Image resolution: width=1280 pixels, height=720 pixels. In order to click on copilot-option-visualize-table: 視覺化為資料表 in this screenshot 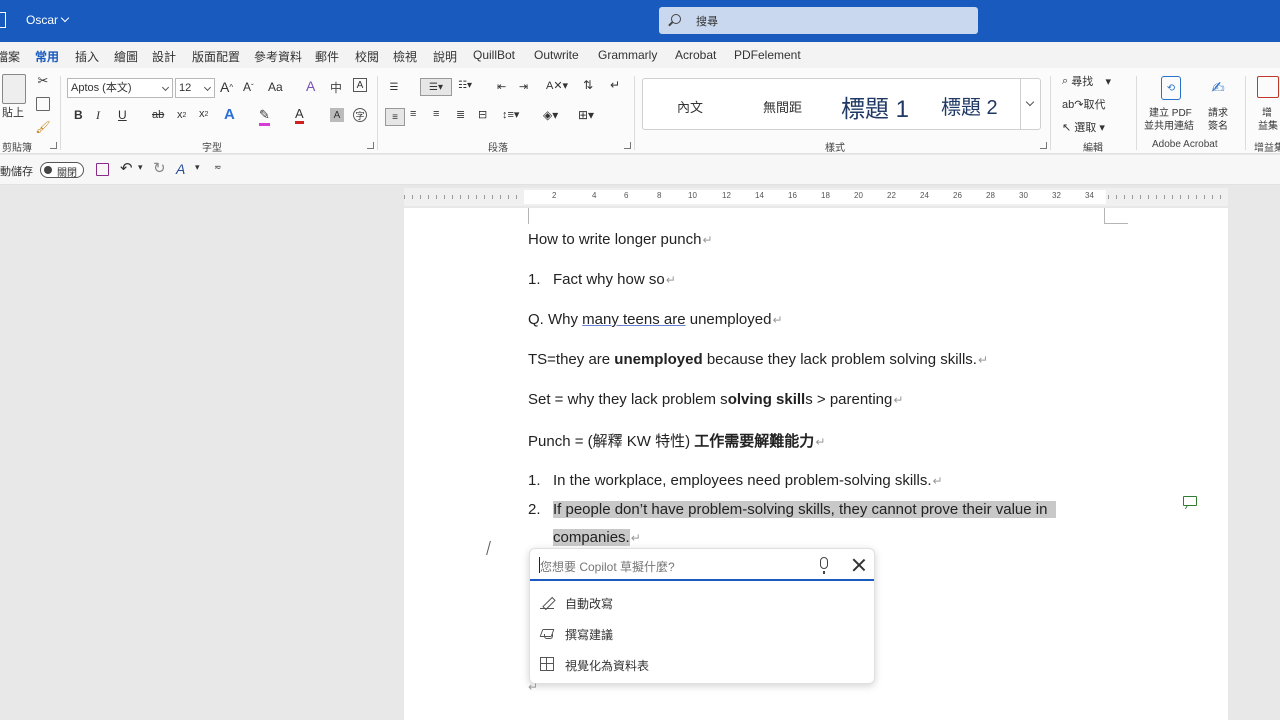, I will do `click(702, 664)`.